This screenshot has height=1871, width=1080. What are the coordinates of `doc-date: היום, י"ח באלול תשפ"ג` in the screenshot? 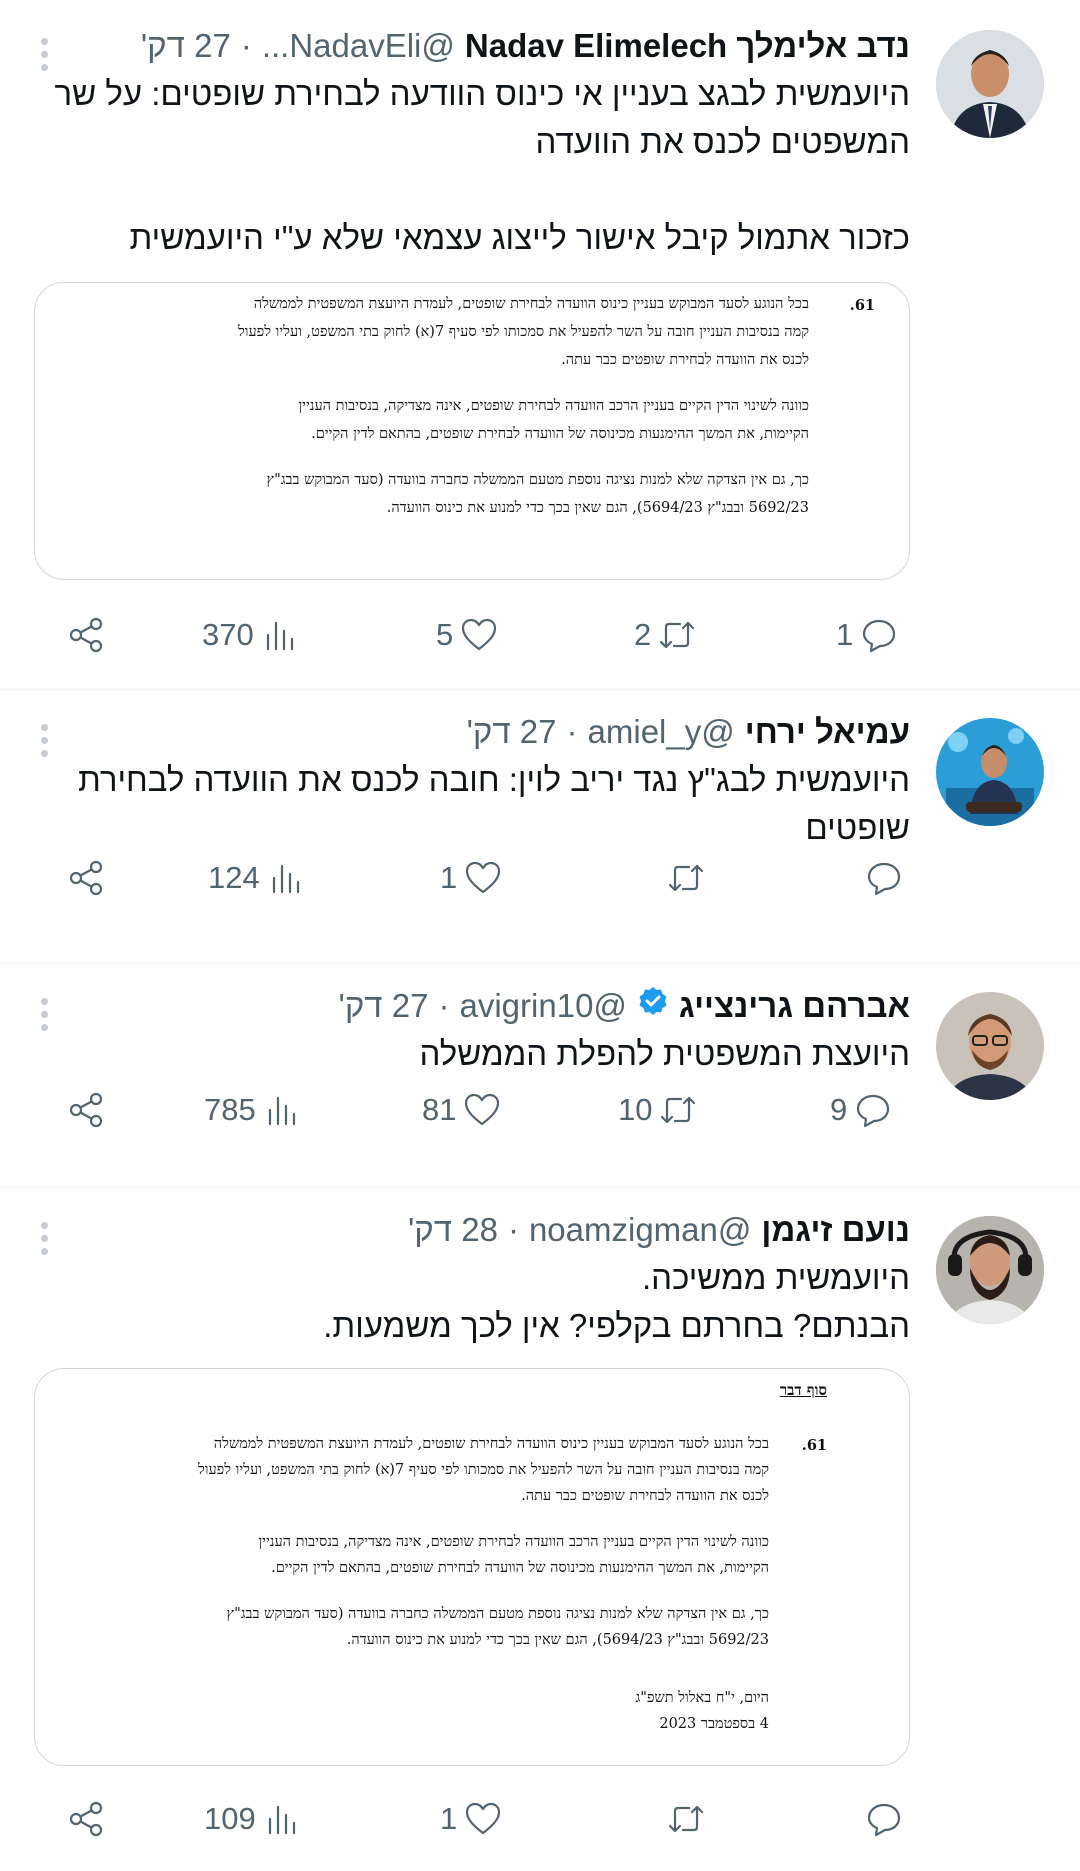 It's located at (702, 1698).